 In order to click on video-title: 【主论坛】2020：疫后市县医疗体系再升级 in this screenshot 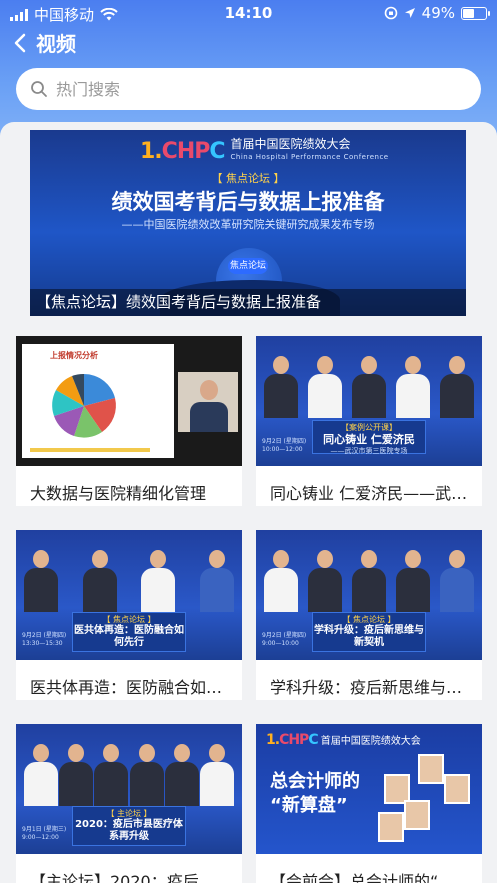, I will do `click(130, 877)`.